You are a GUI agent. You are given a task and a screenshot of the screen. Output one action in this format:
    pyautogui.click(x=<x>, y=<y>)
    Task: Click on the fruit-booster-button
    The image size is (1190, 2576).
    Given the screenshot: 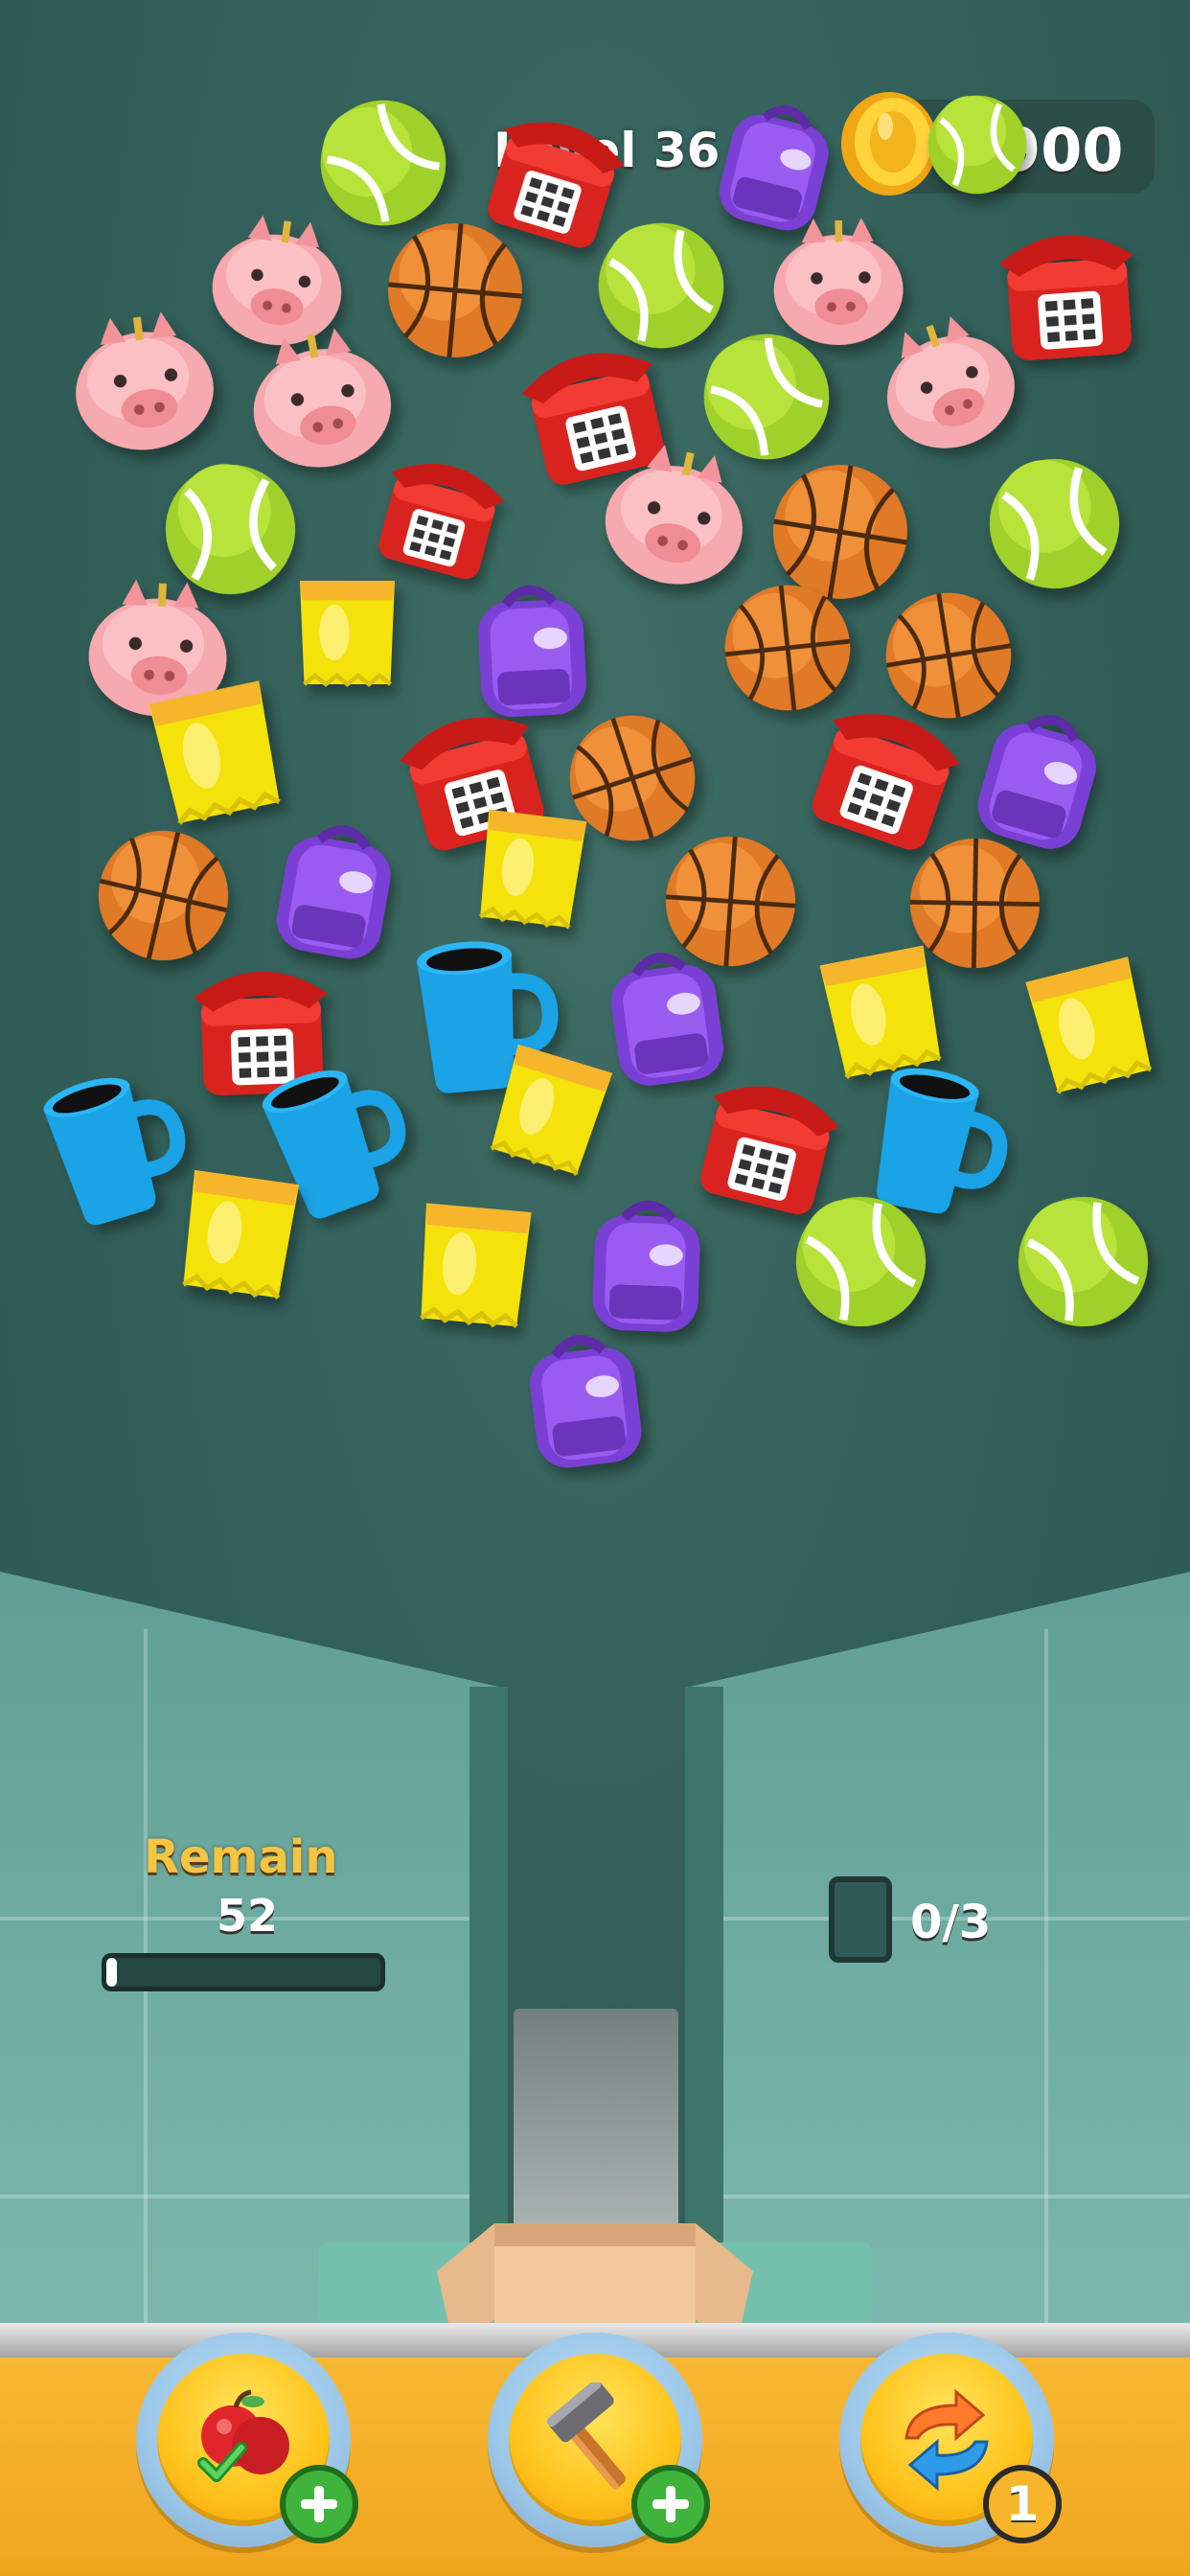 What is the action you would take?
    pyautogui.click(x=247, y=2440)
    